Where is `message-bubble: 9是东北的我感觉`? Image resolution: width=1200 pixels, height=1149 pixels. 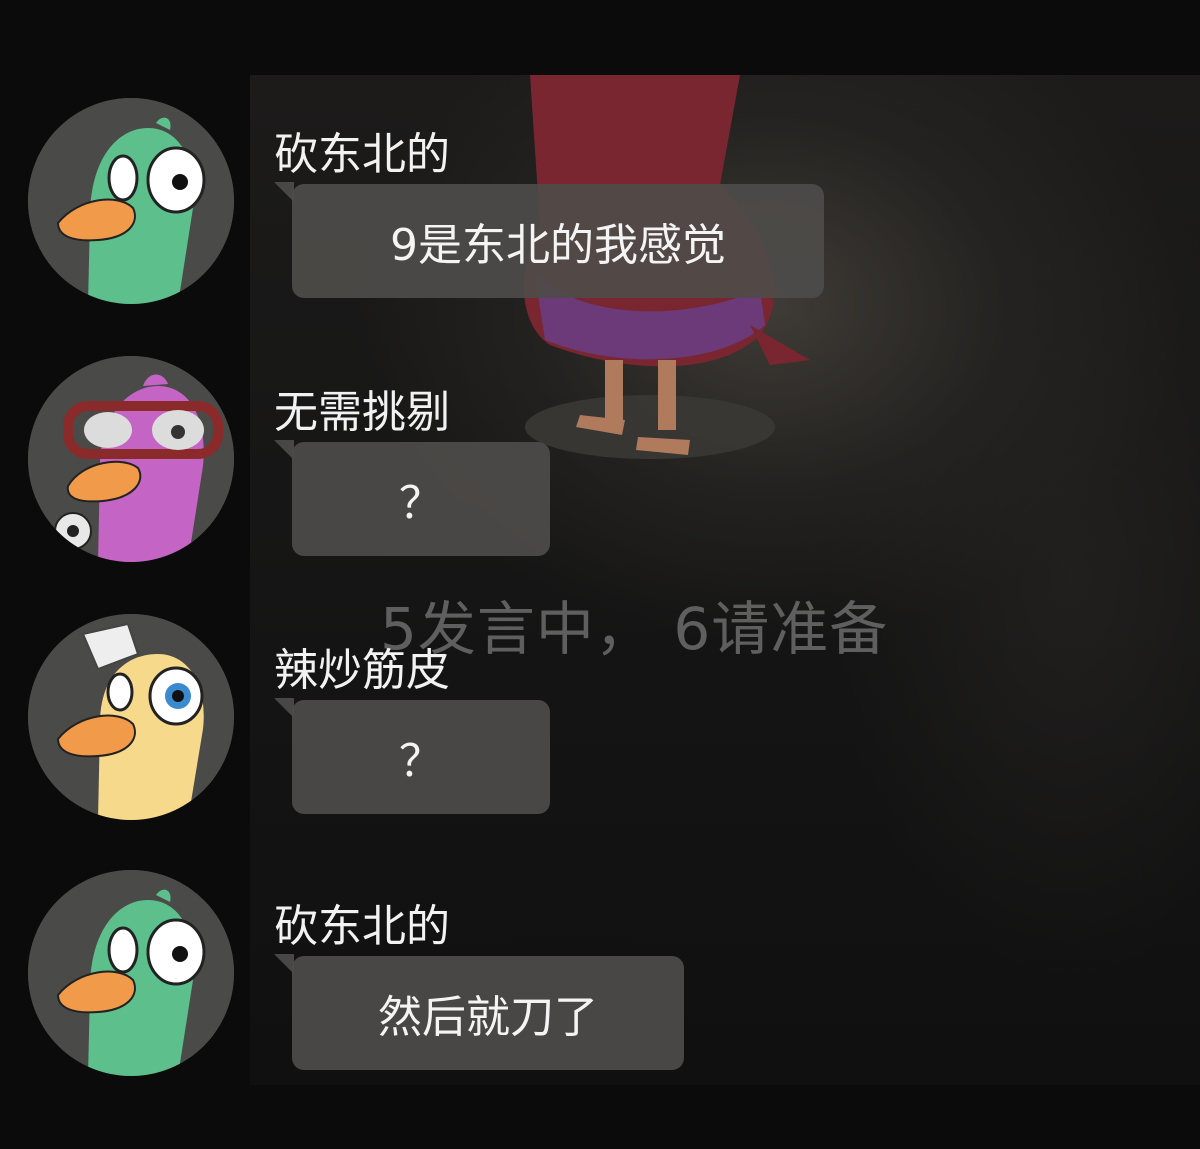
message-bubble: 9是东北的我感觉 is located at coordinates (549, 240).